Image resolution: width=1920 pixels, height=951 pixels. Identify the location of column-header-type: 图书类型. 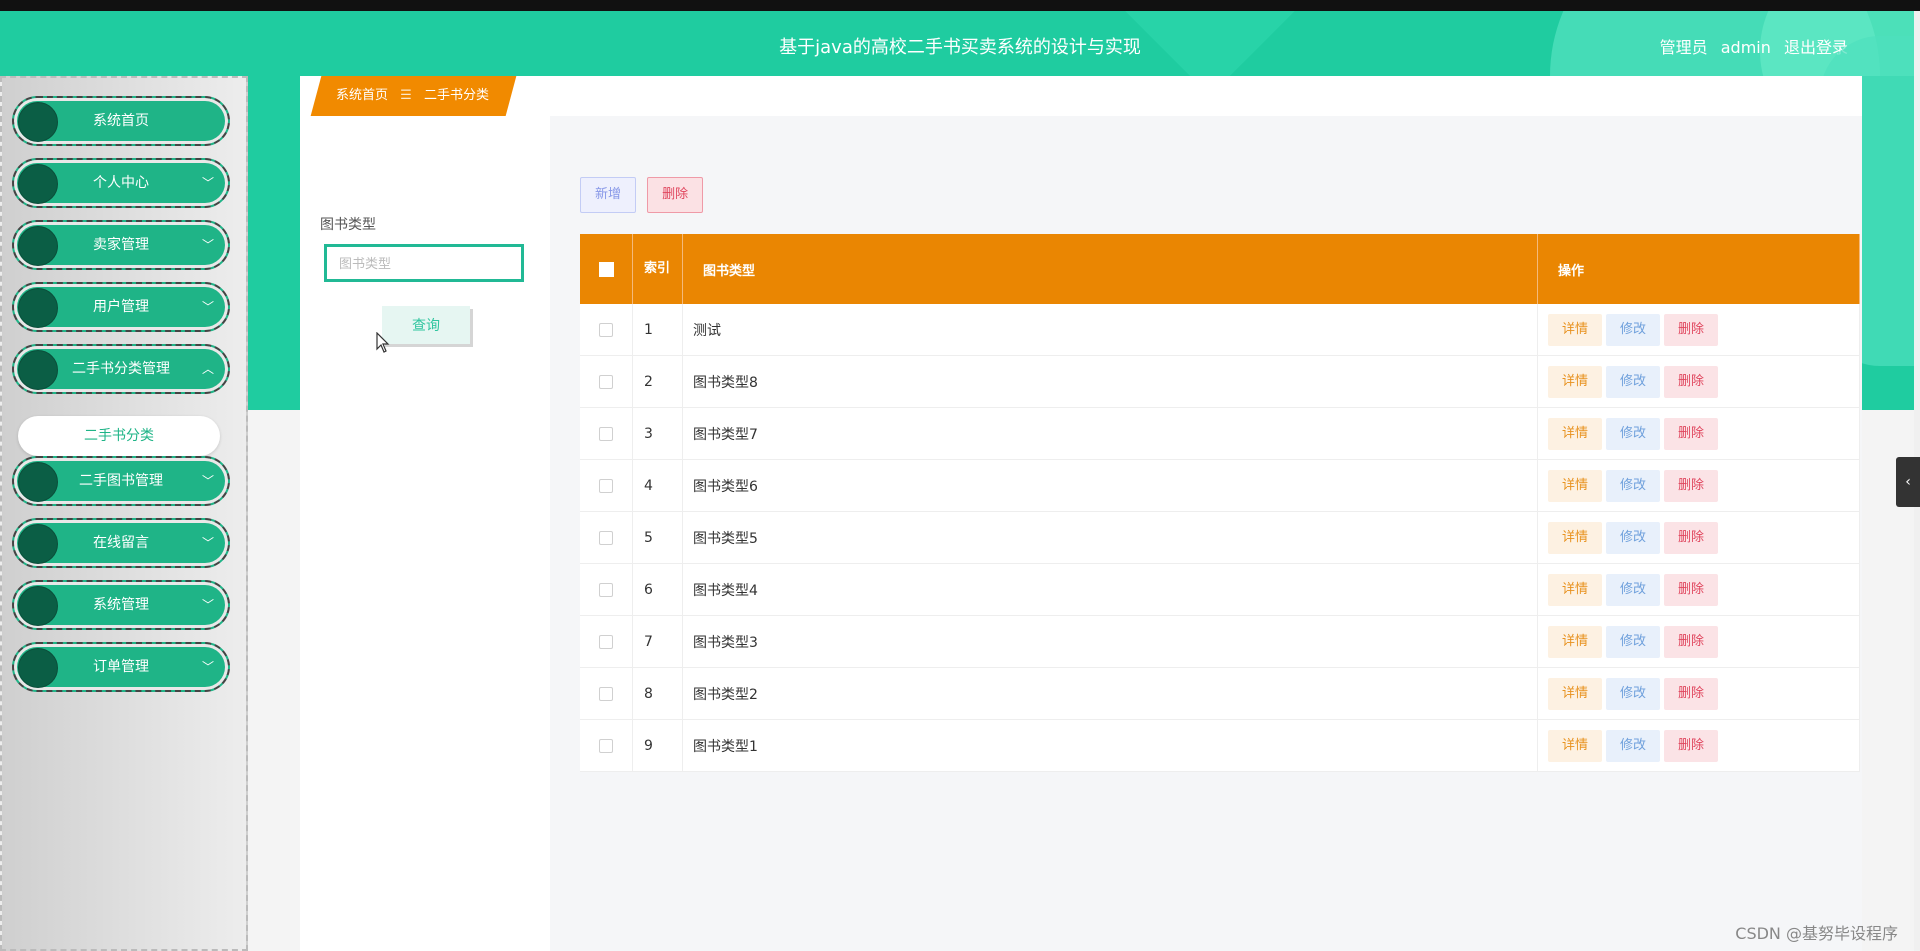
(1110, 269).